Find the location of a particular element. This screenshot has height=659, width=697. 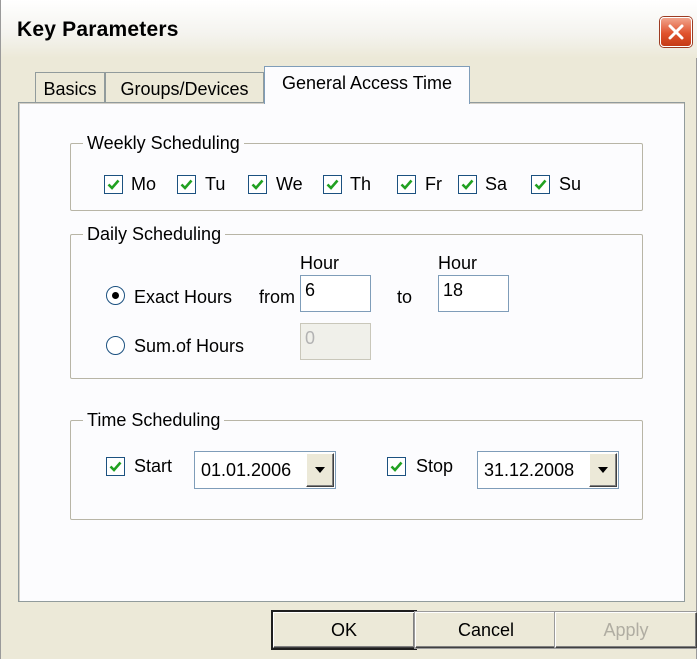

close-icon is located at coordinates (676, 32).